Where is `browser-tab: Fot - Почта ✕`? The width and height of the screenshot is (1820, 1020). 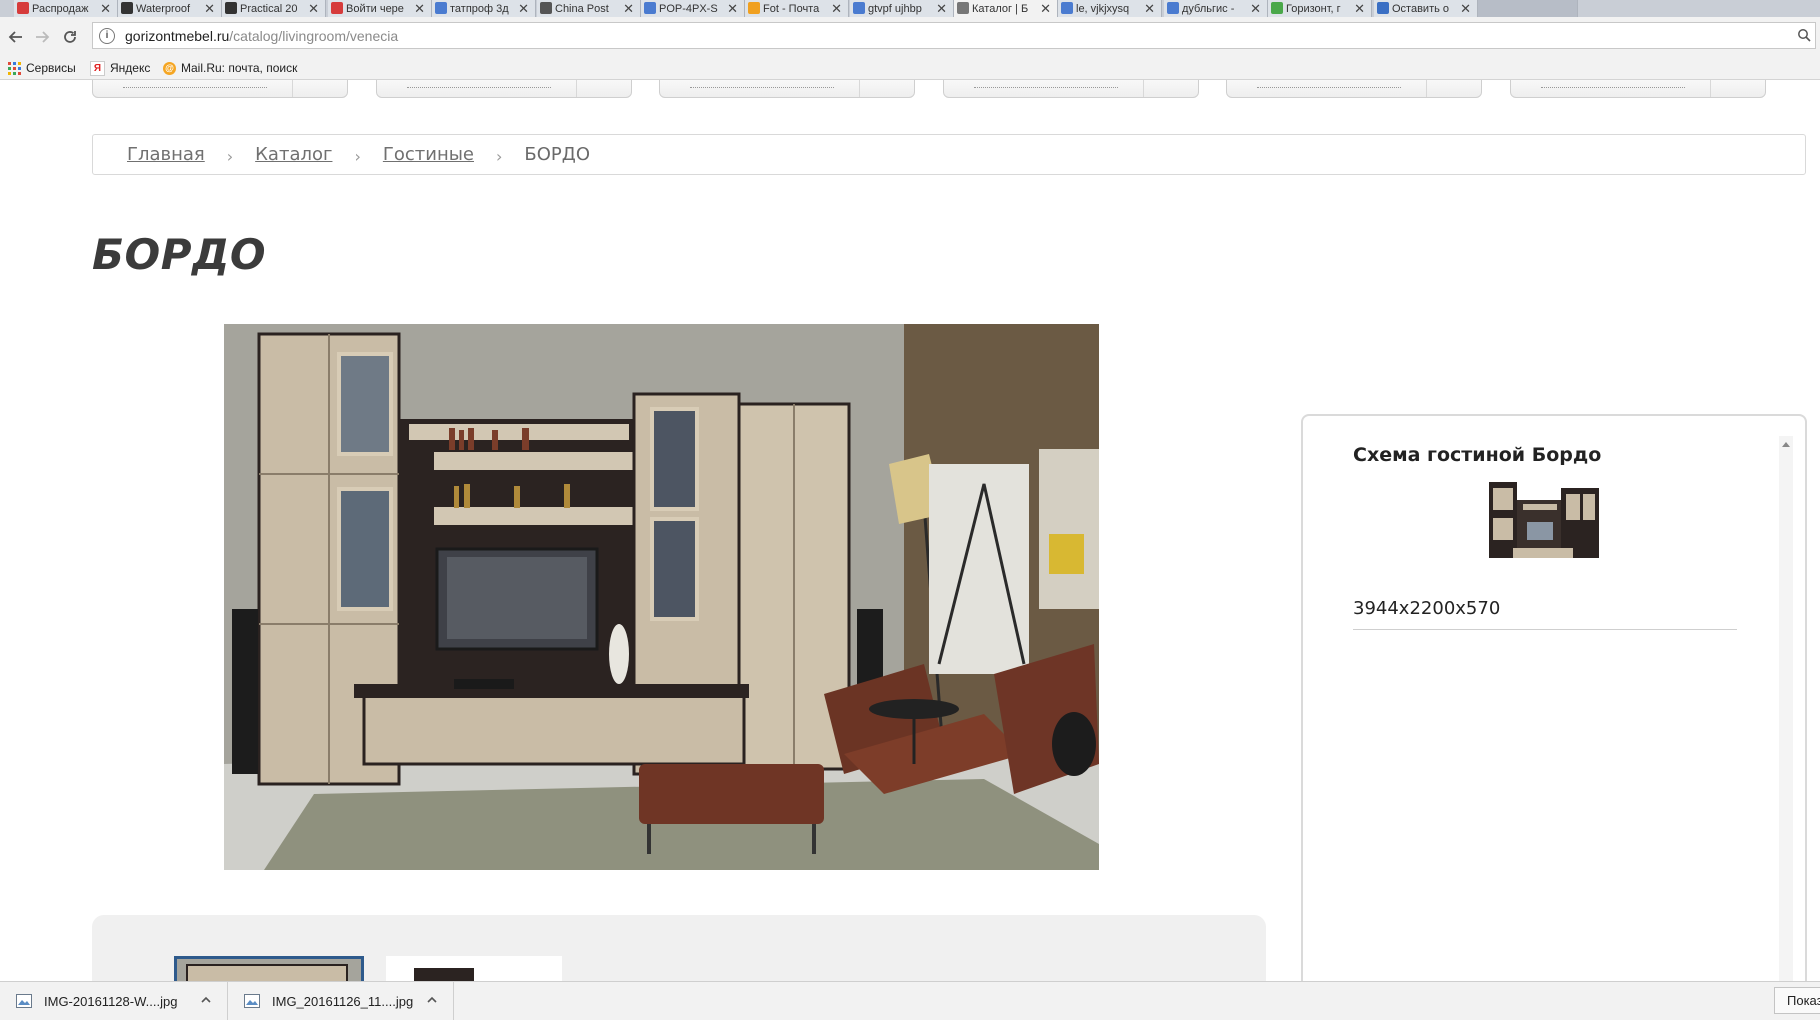 browser-tab: Fot - Почта ✕ is located at coordinates (797, 8).